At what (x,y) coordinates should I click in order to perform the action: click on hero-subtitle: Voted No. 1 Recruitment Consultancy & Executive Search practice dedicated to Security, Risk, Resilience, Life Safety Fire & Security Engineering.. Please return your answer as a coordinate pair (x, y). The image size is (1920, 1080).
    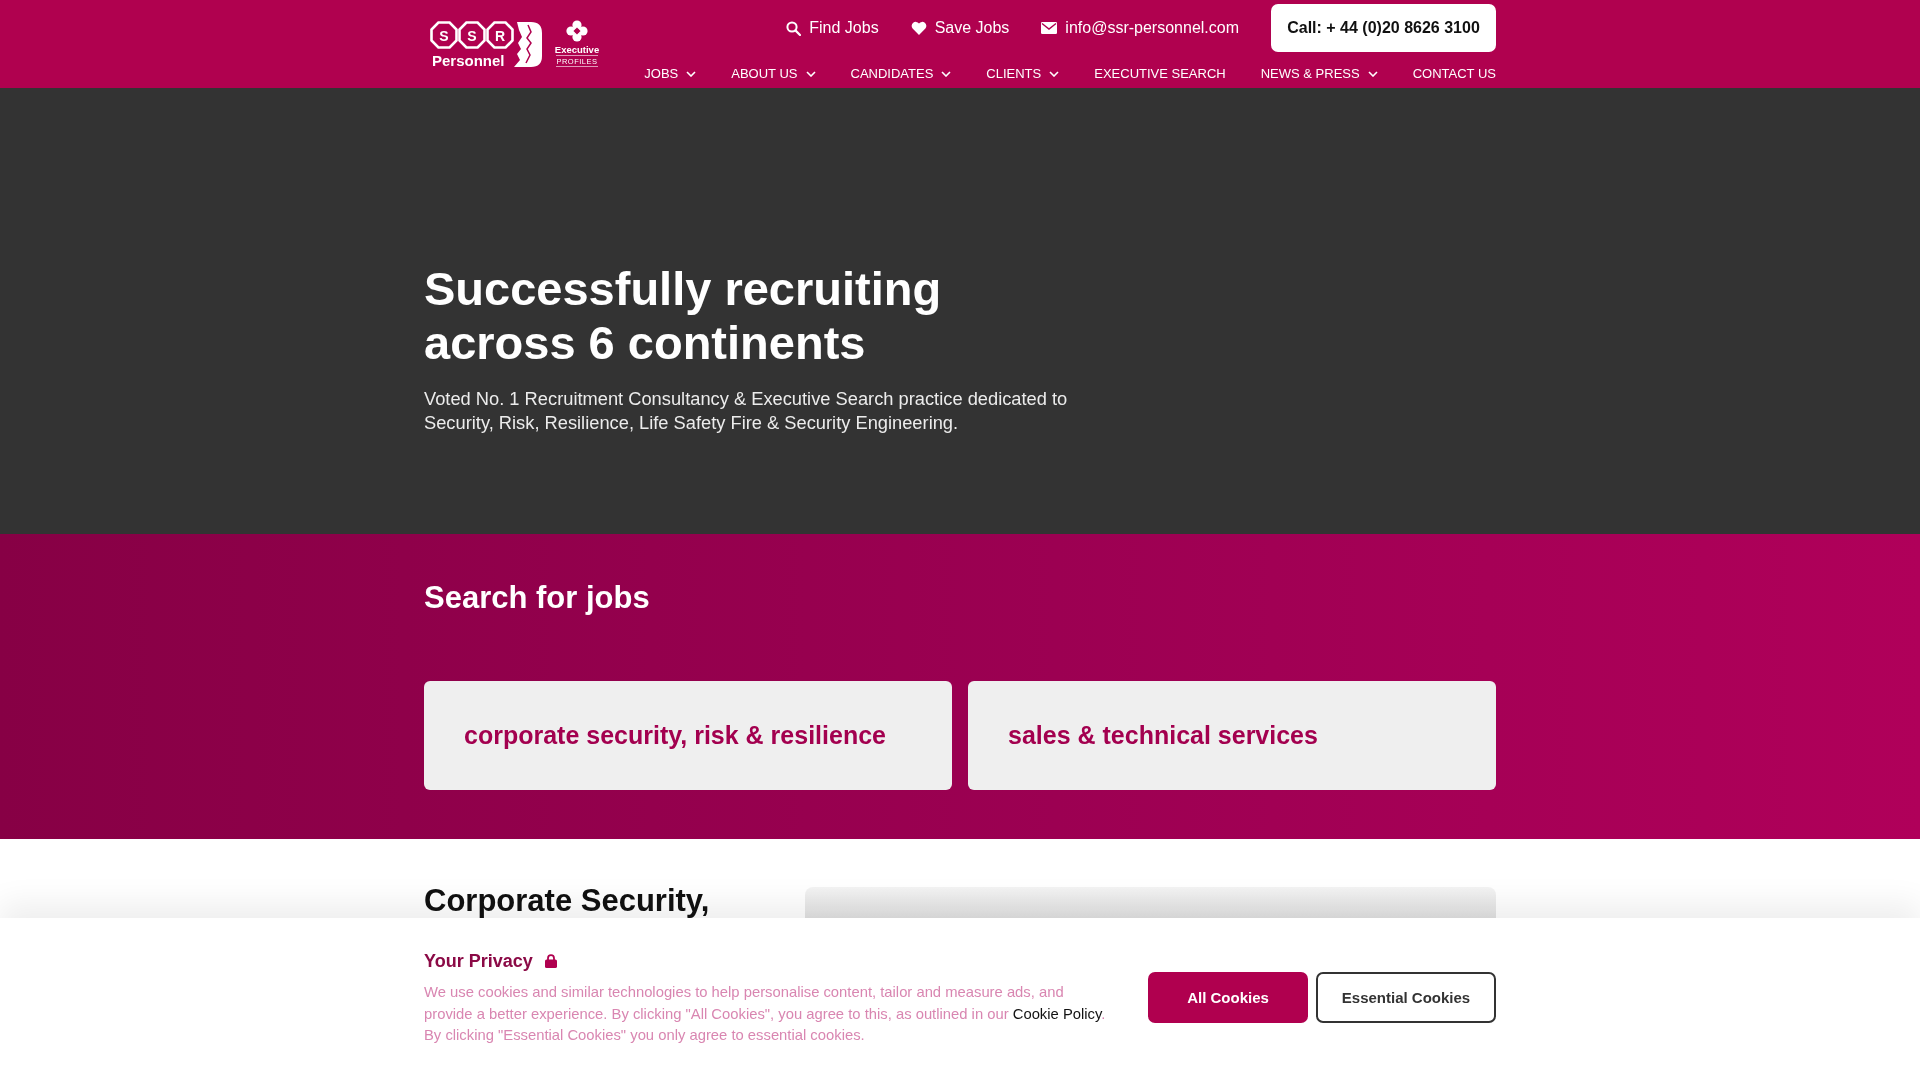
    Looking at the image, I should click on (746, 411).